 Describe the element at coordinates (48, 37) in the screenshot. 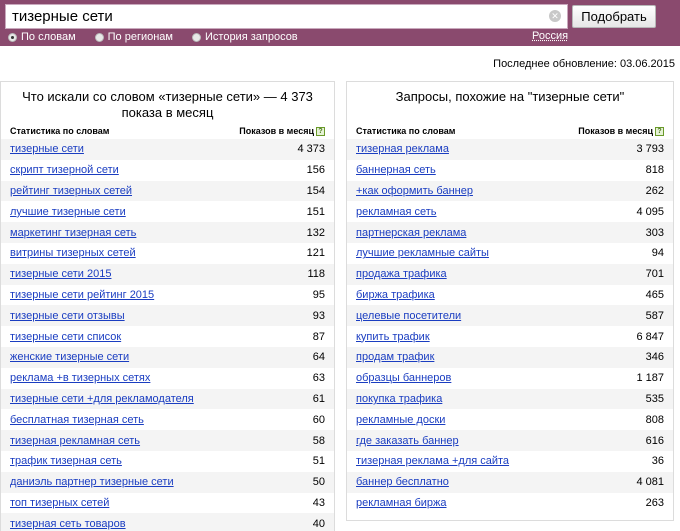

I see `mode-label: По словам` at that location.